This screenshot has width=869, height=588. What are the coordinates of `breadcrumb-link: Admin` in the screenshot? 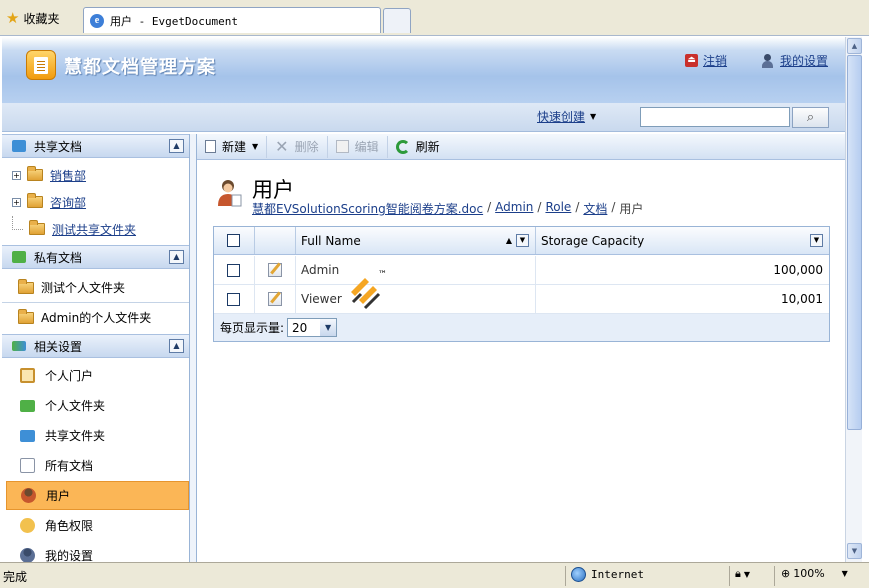 It's located at (514, 208).